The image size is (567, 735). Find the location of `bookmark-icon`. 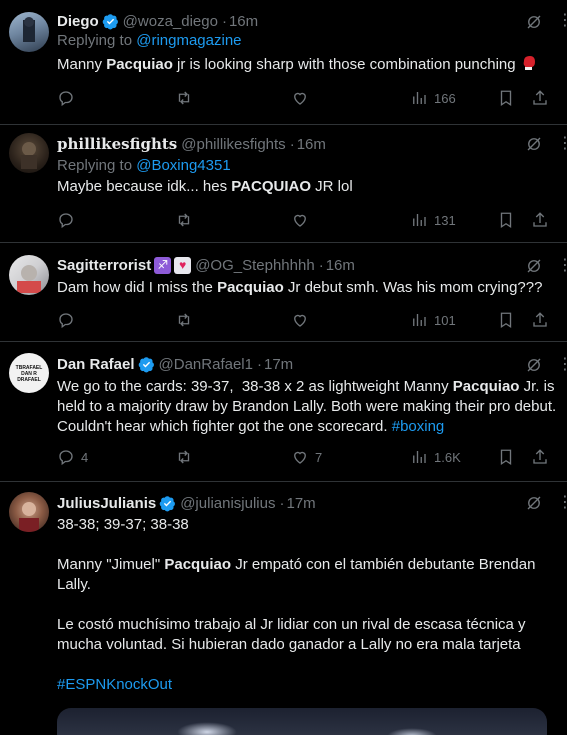

bookmark-icon is located at coordinates (506, 98).